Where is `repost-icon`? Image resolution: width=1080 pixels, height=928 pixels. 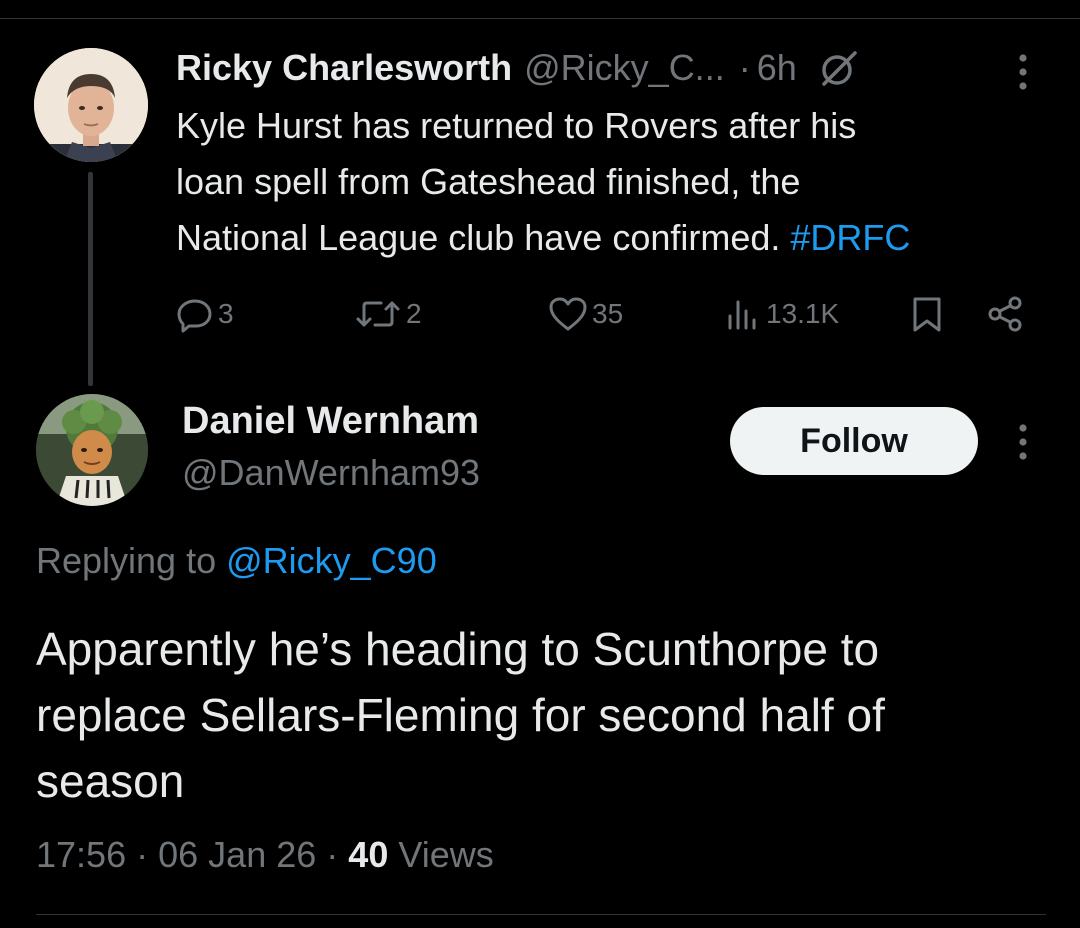 repost-icon is located at coordinates (378, 314).